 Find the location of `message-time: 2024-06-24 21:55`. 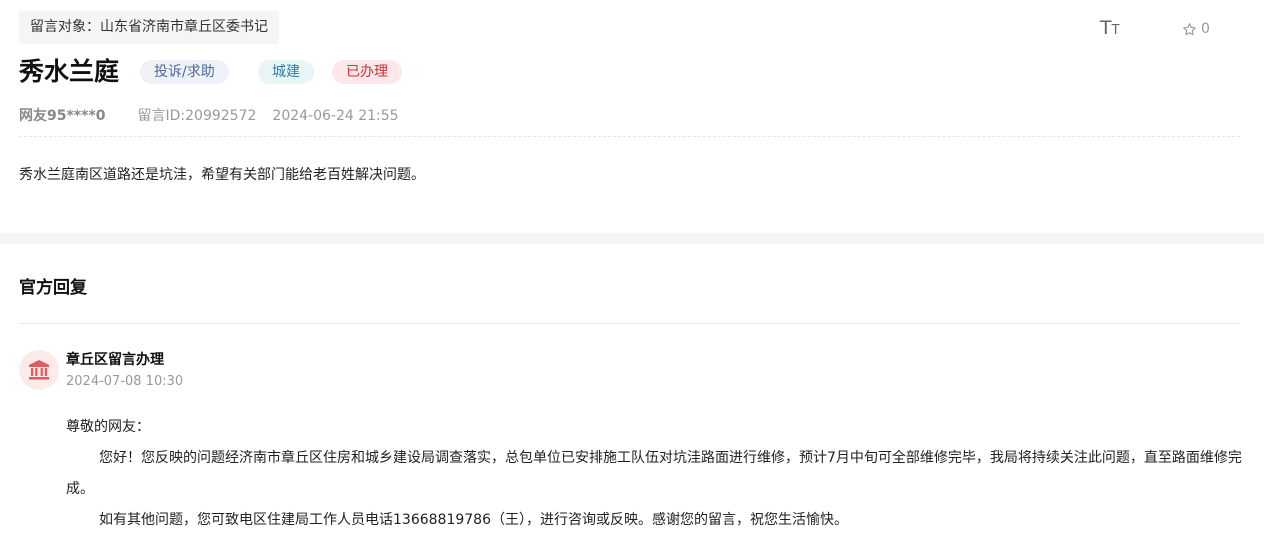

message-time: 2024-06-24 21:55 is located at coordinates (335, 116).